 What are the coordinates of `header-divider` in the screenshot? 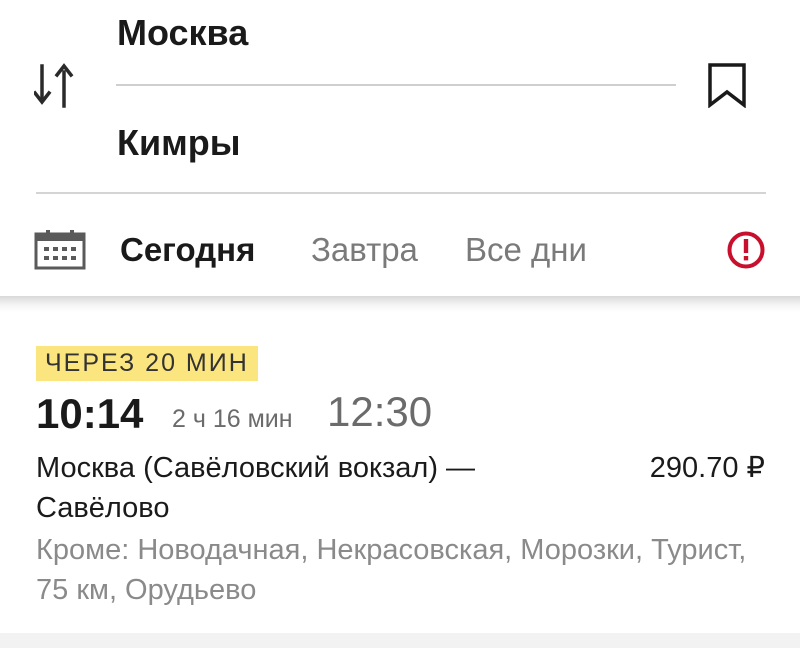 It's located at (401, 193).